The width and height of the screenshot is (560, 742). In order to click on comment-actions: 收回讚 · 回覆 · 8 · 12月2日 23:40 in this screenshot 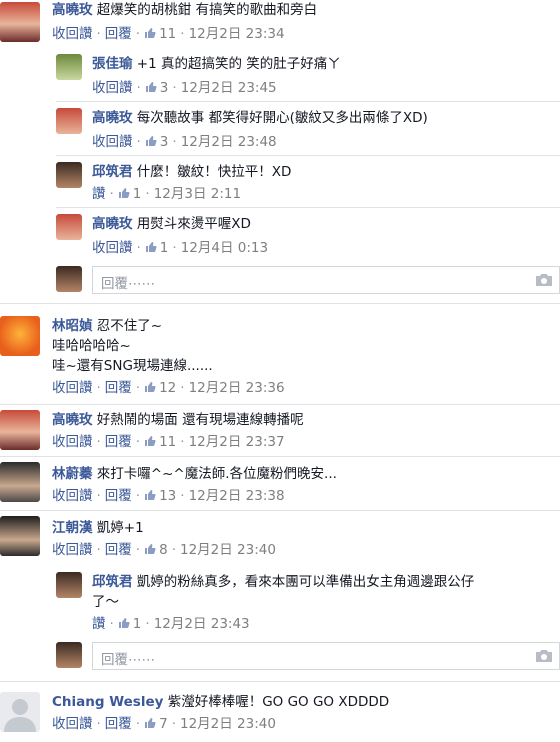, I will do `click(164, 550)`.